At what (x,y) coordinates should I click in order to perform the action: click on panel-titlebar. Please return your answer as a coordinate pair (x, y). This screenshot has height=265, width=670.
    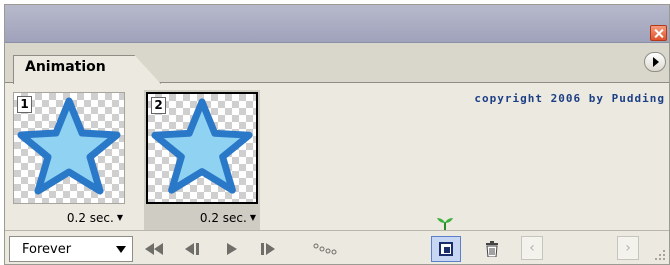
    Looking at the image, I should click on (337, 24).